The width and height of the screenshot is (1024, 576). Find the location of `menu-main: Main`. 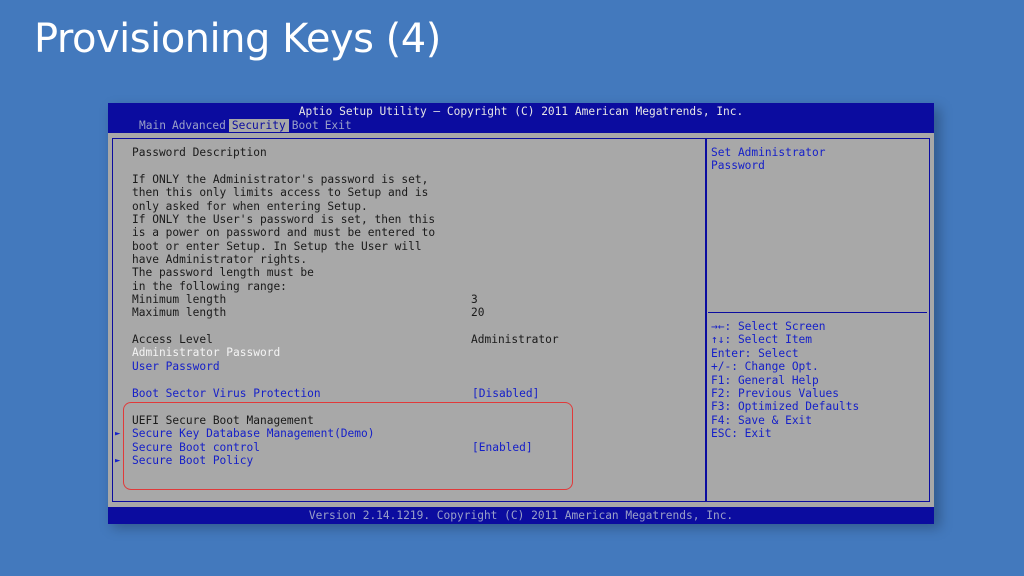

menu-main: Main is located at coordinates (152, 125).